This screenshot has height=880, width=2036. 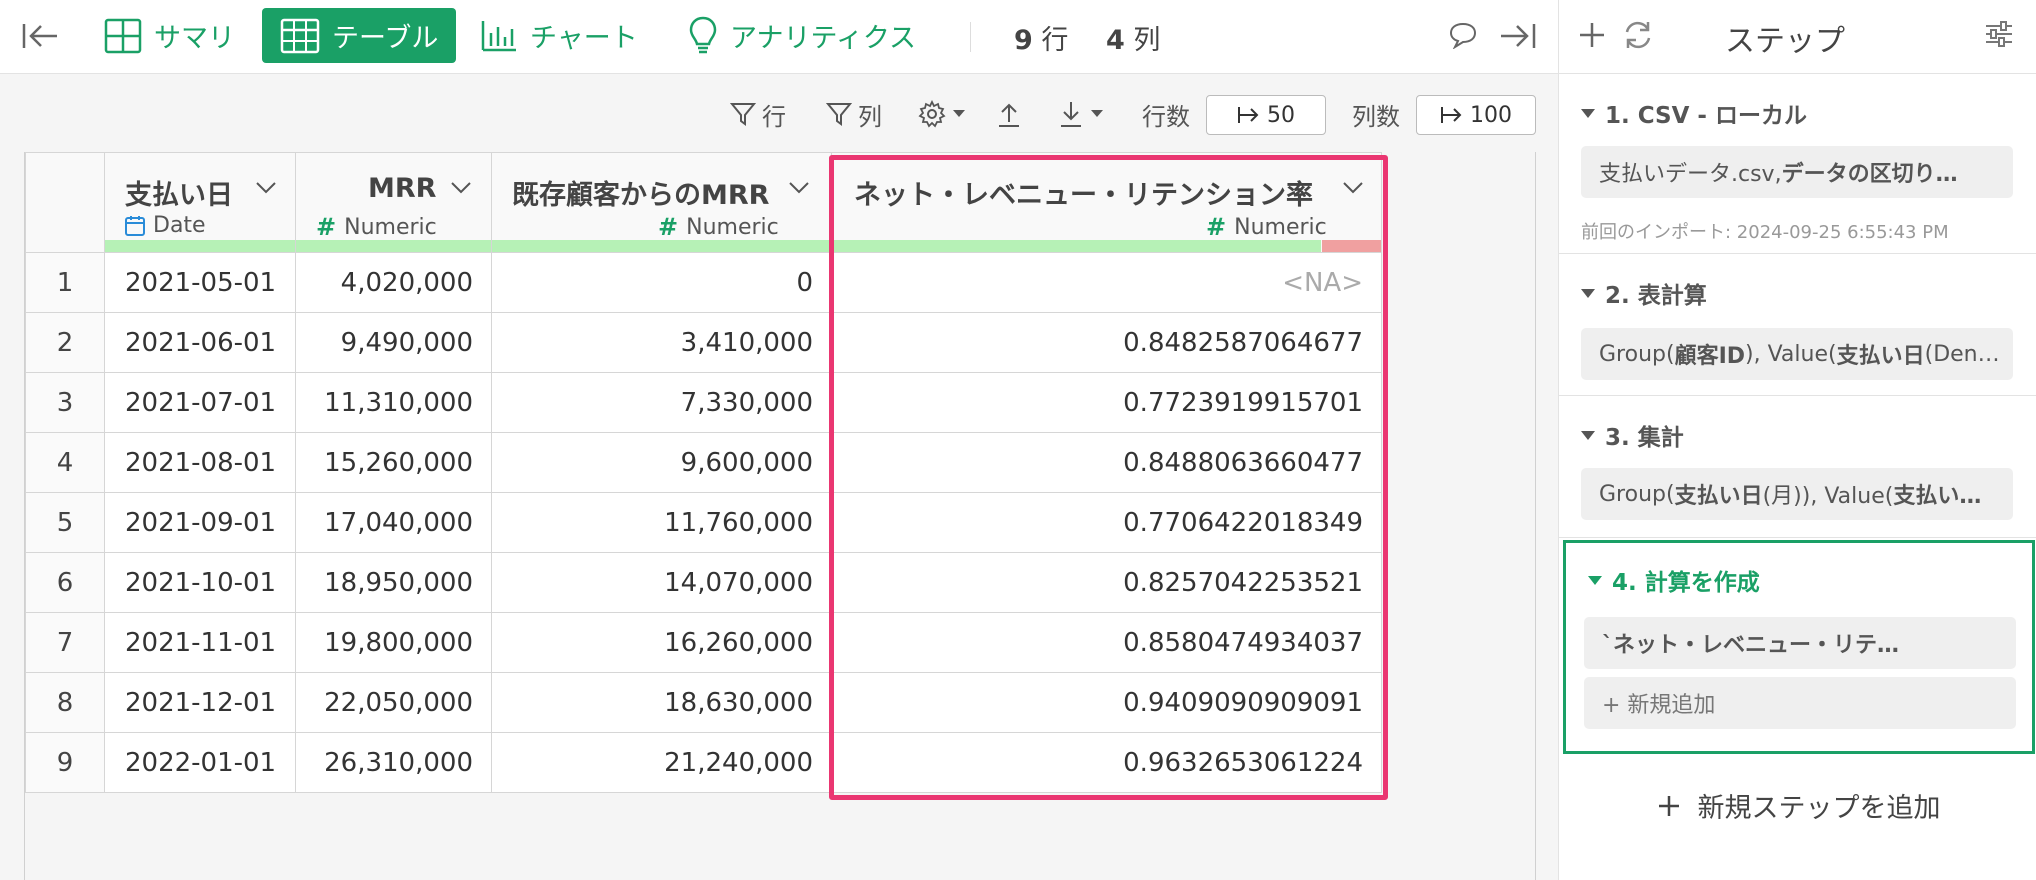 I want to click on refresh-icon, so click(x=1639, y=36).